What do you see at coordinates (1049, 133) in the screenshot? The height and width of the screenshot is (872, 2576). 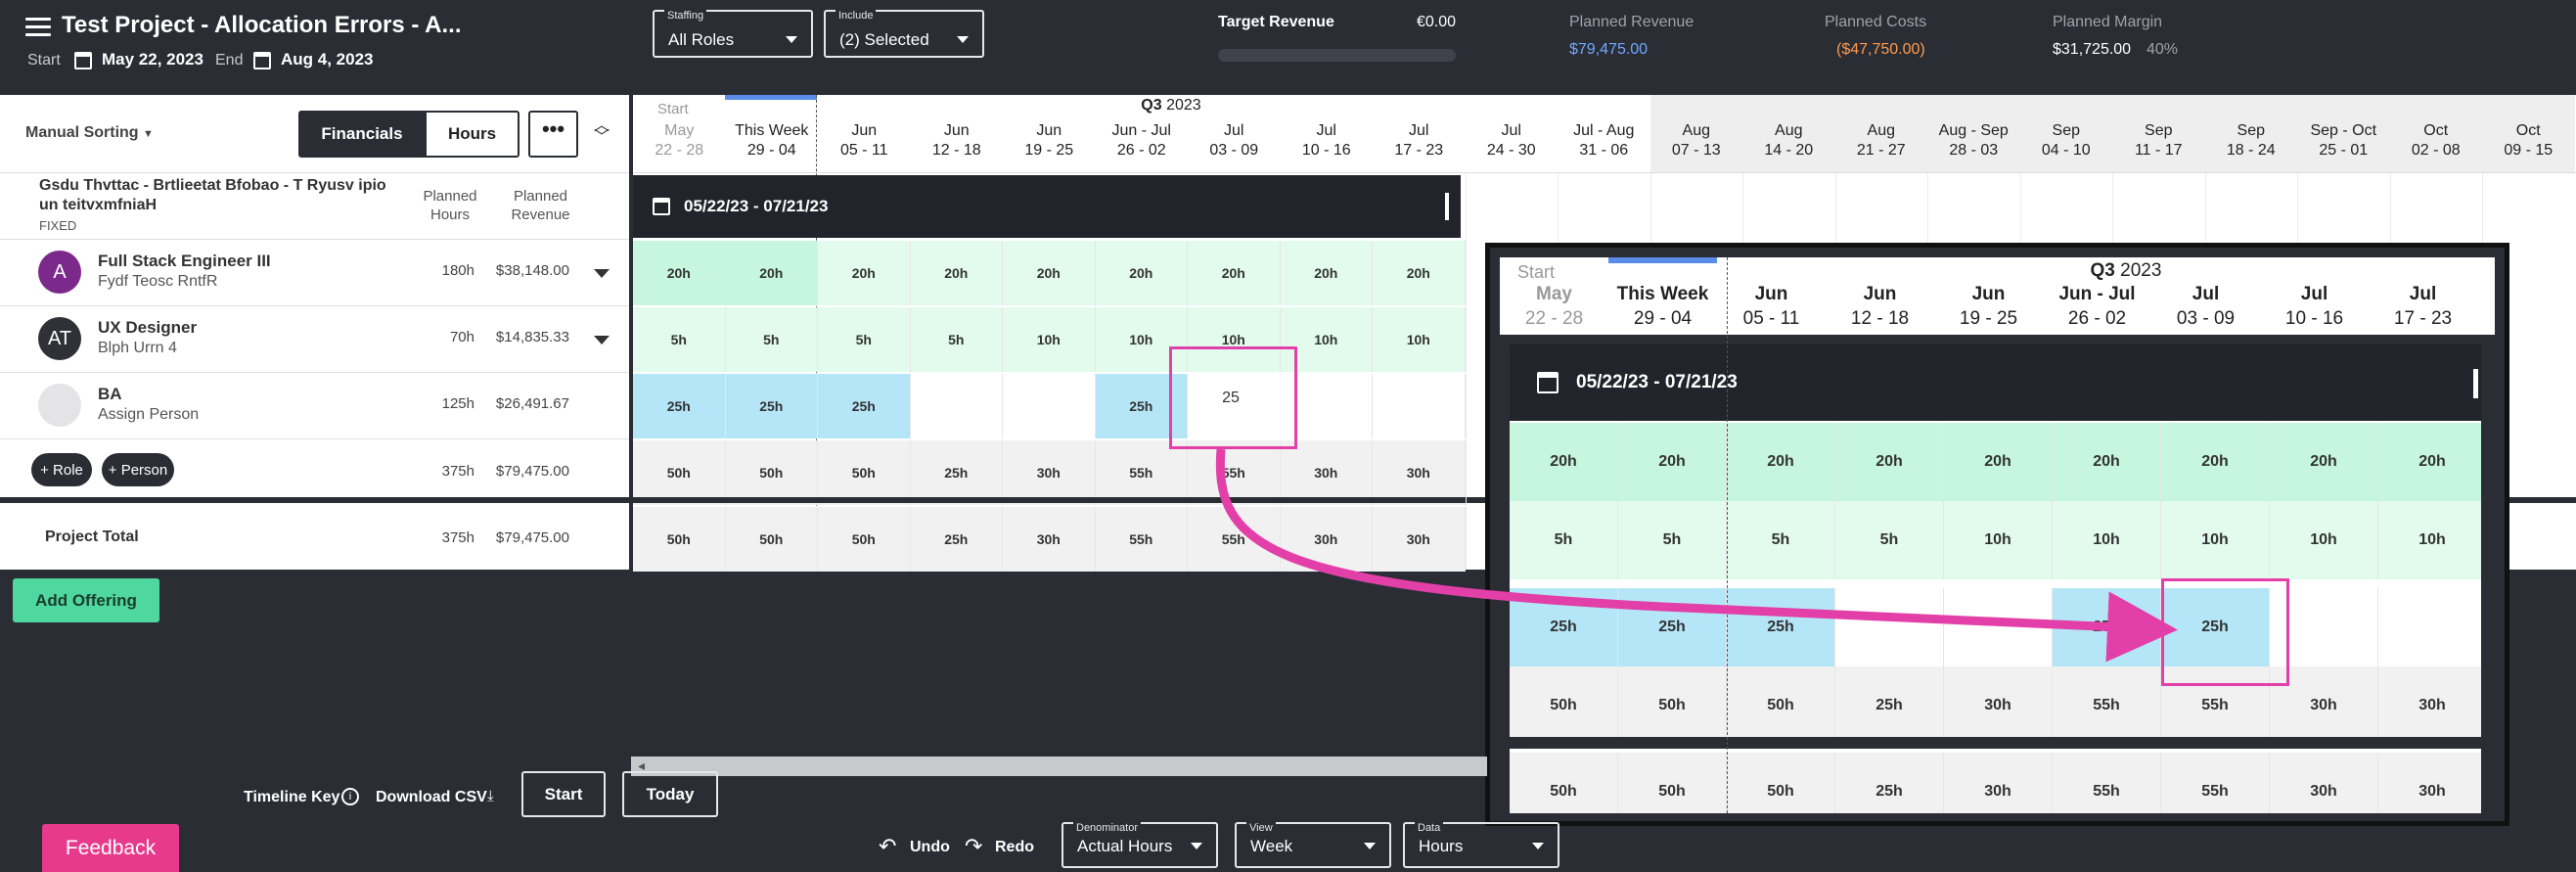 I see `week-column-header: Jun 19 - 25` at bounding box center [1049, 133].